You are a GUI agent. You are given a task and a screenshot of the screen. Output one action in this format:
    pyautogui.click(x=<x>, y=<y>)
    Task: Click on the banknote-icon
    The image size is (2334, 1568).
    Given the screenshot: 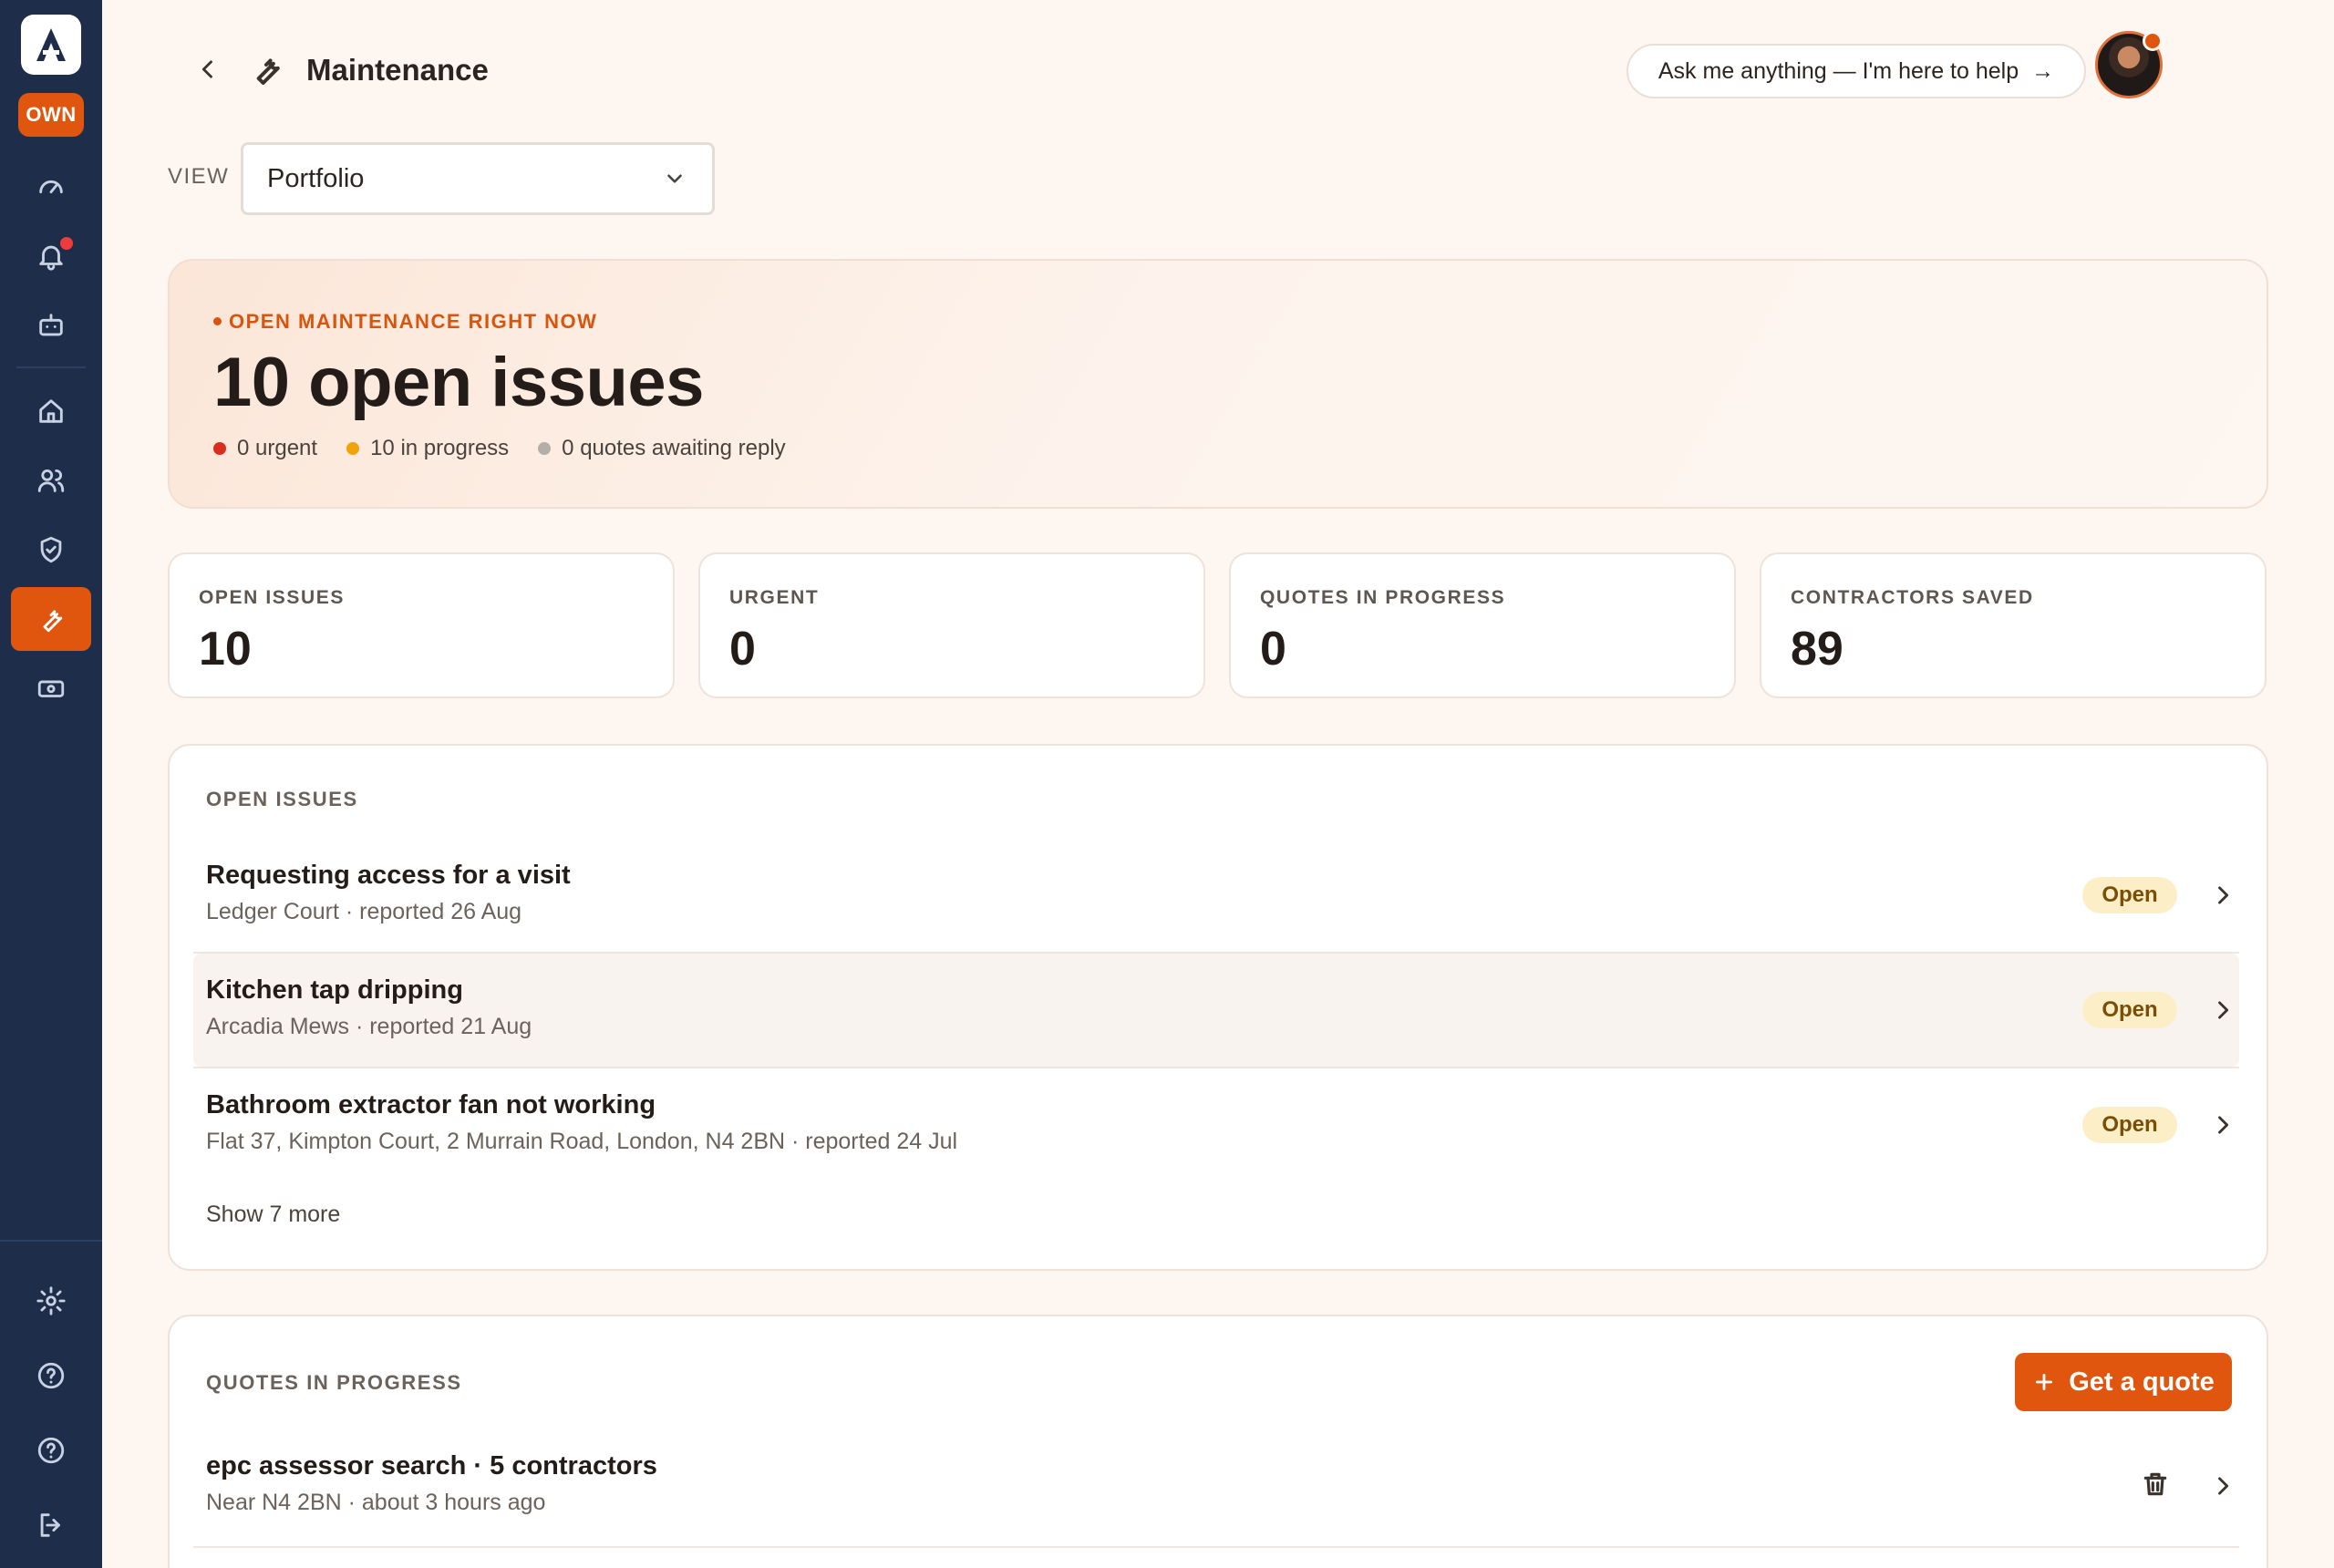 What is the action you would take?
    pyautogui.click(x=51, y=688)
    